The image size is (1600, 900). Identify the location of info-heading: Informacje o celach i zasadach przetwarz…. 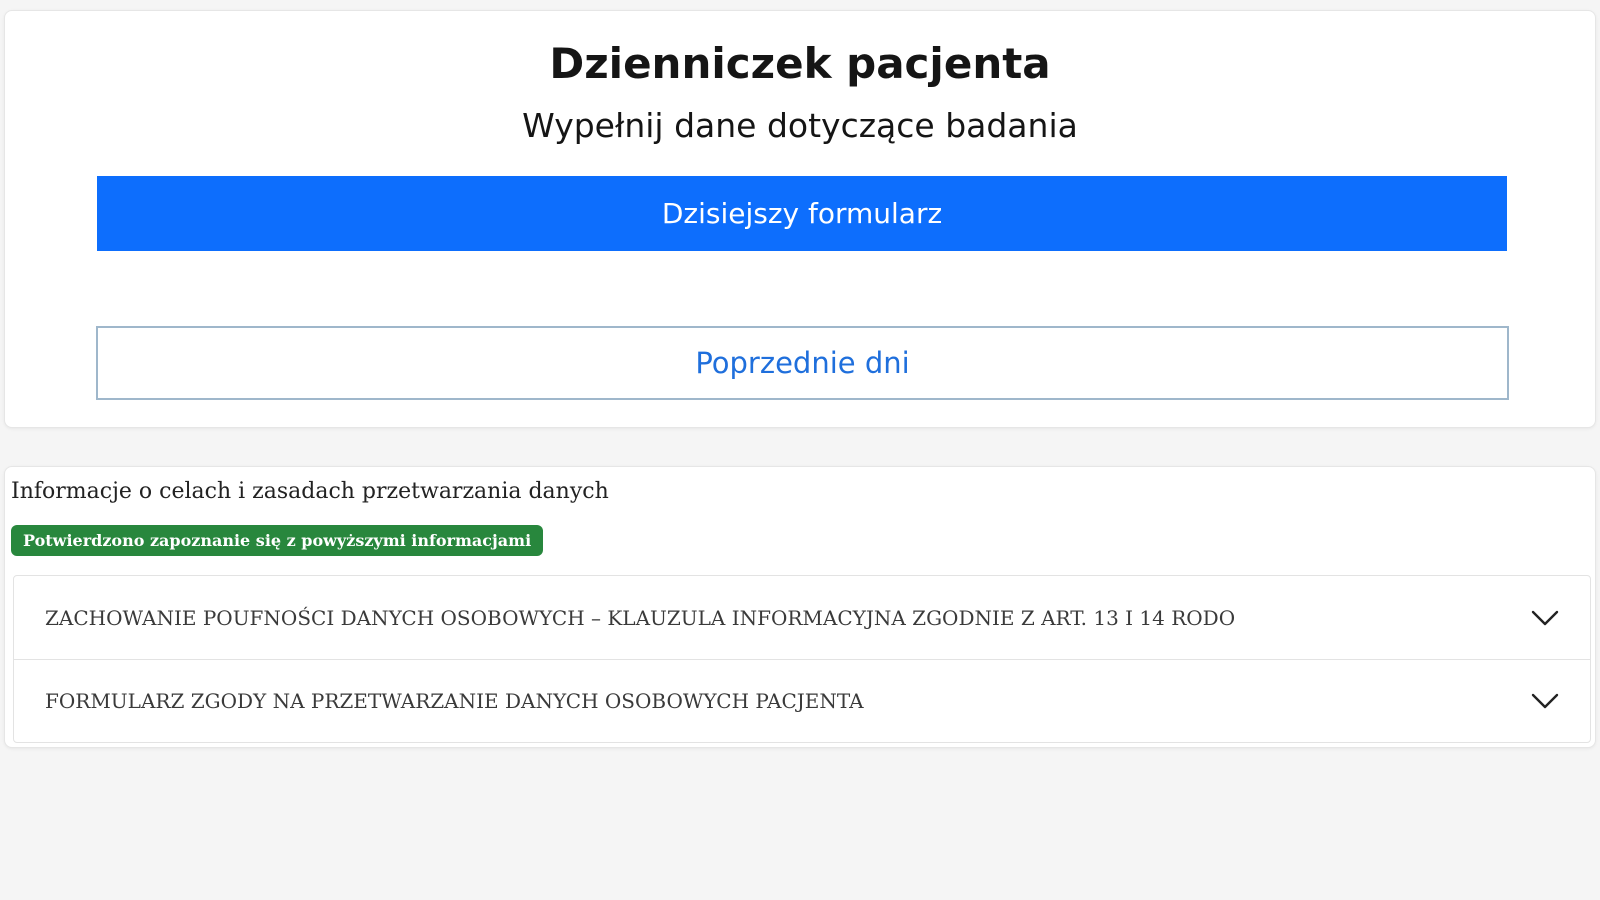
(310, 491).